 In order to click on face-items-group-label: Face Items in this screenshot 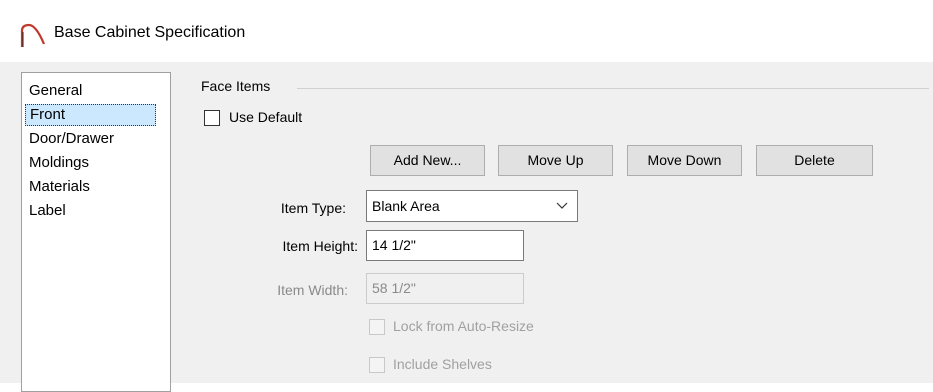, I will do `click(236, 86)`.